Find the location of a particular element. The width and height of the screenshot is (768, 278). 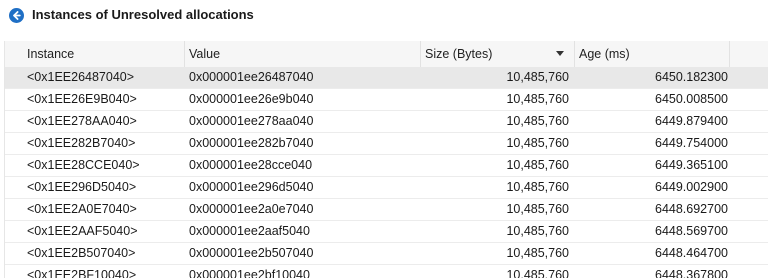

column-header-value: Value is located at coordinates (303, 54).